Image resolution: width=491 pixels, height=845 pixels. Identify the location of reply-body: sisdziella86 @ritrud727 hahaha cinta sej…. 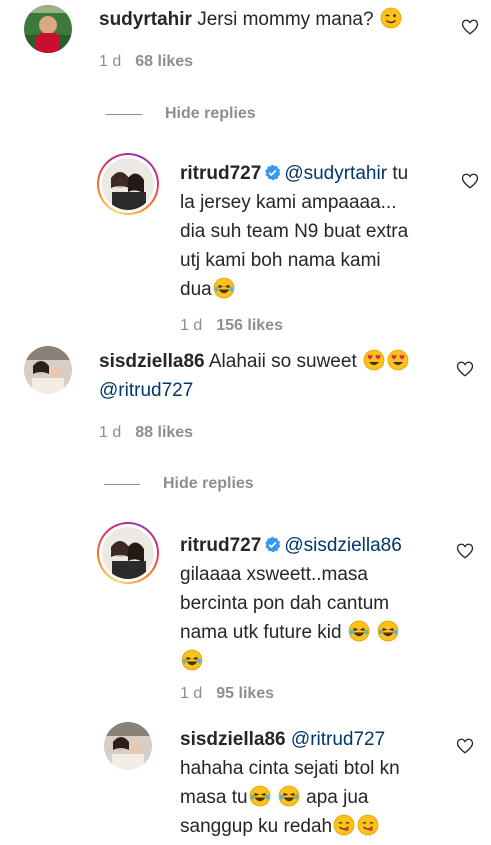
(315, 783).